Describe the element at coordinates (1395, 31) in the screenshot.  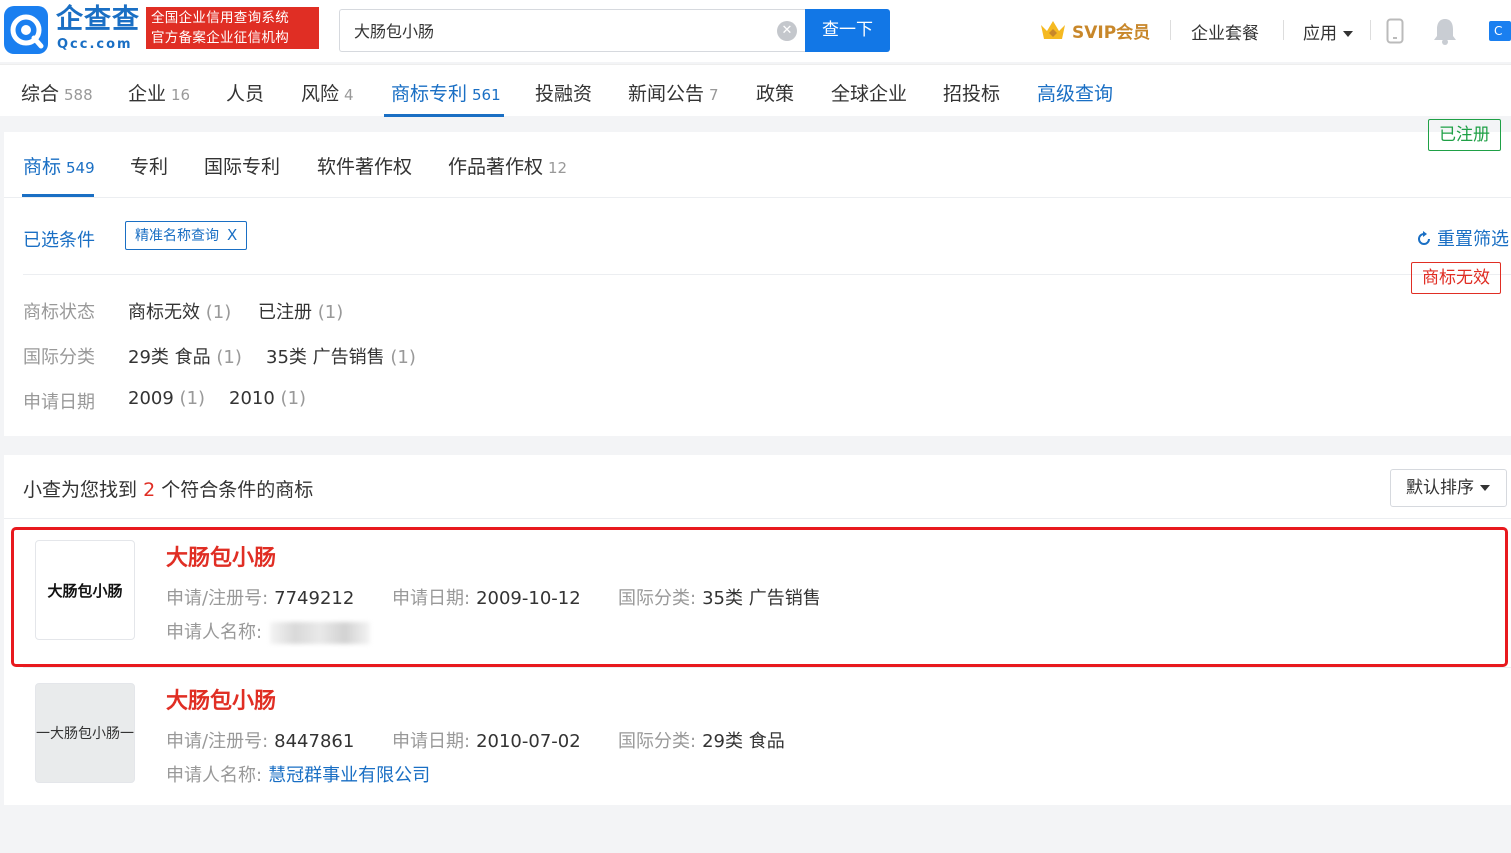
I see `mobile-phone-icon` at that location.